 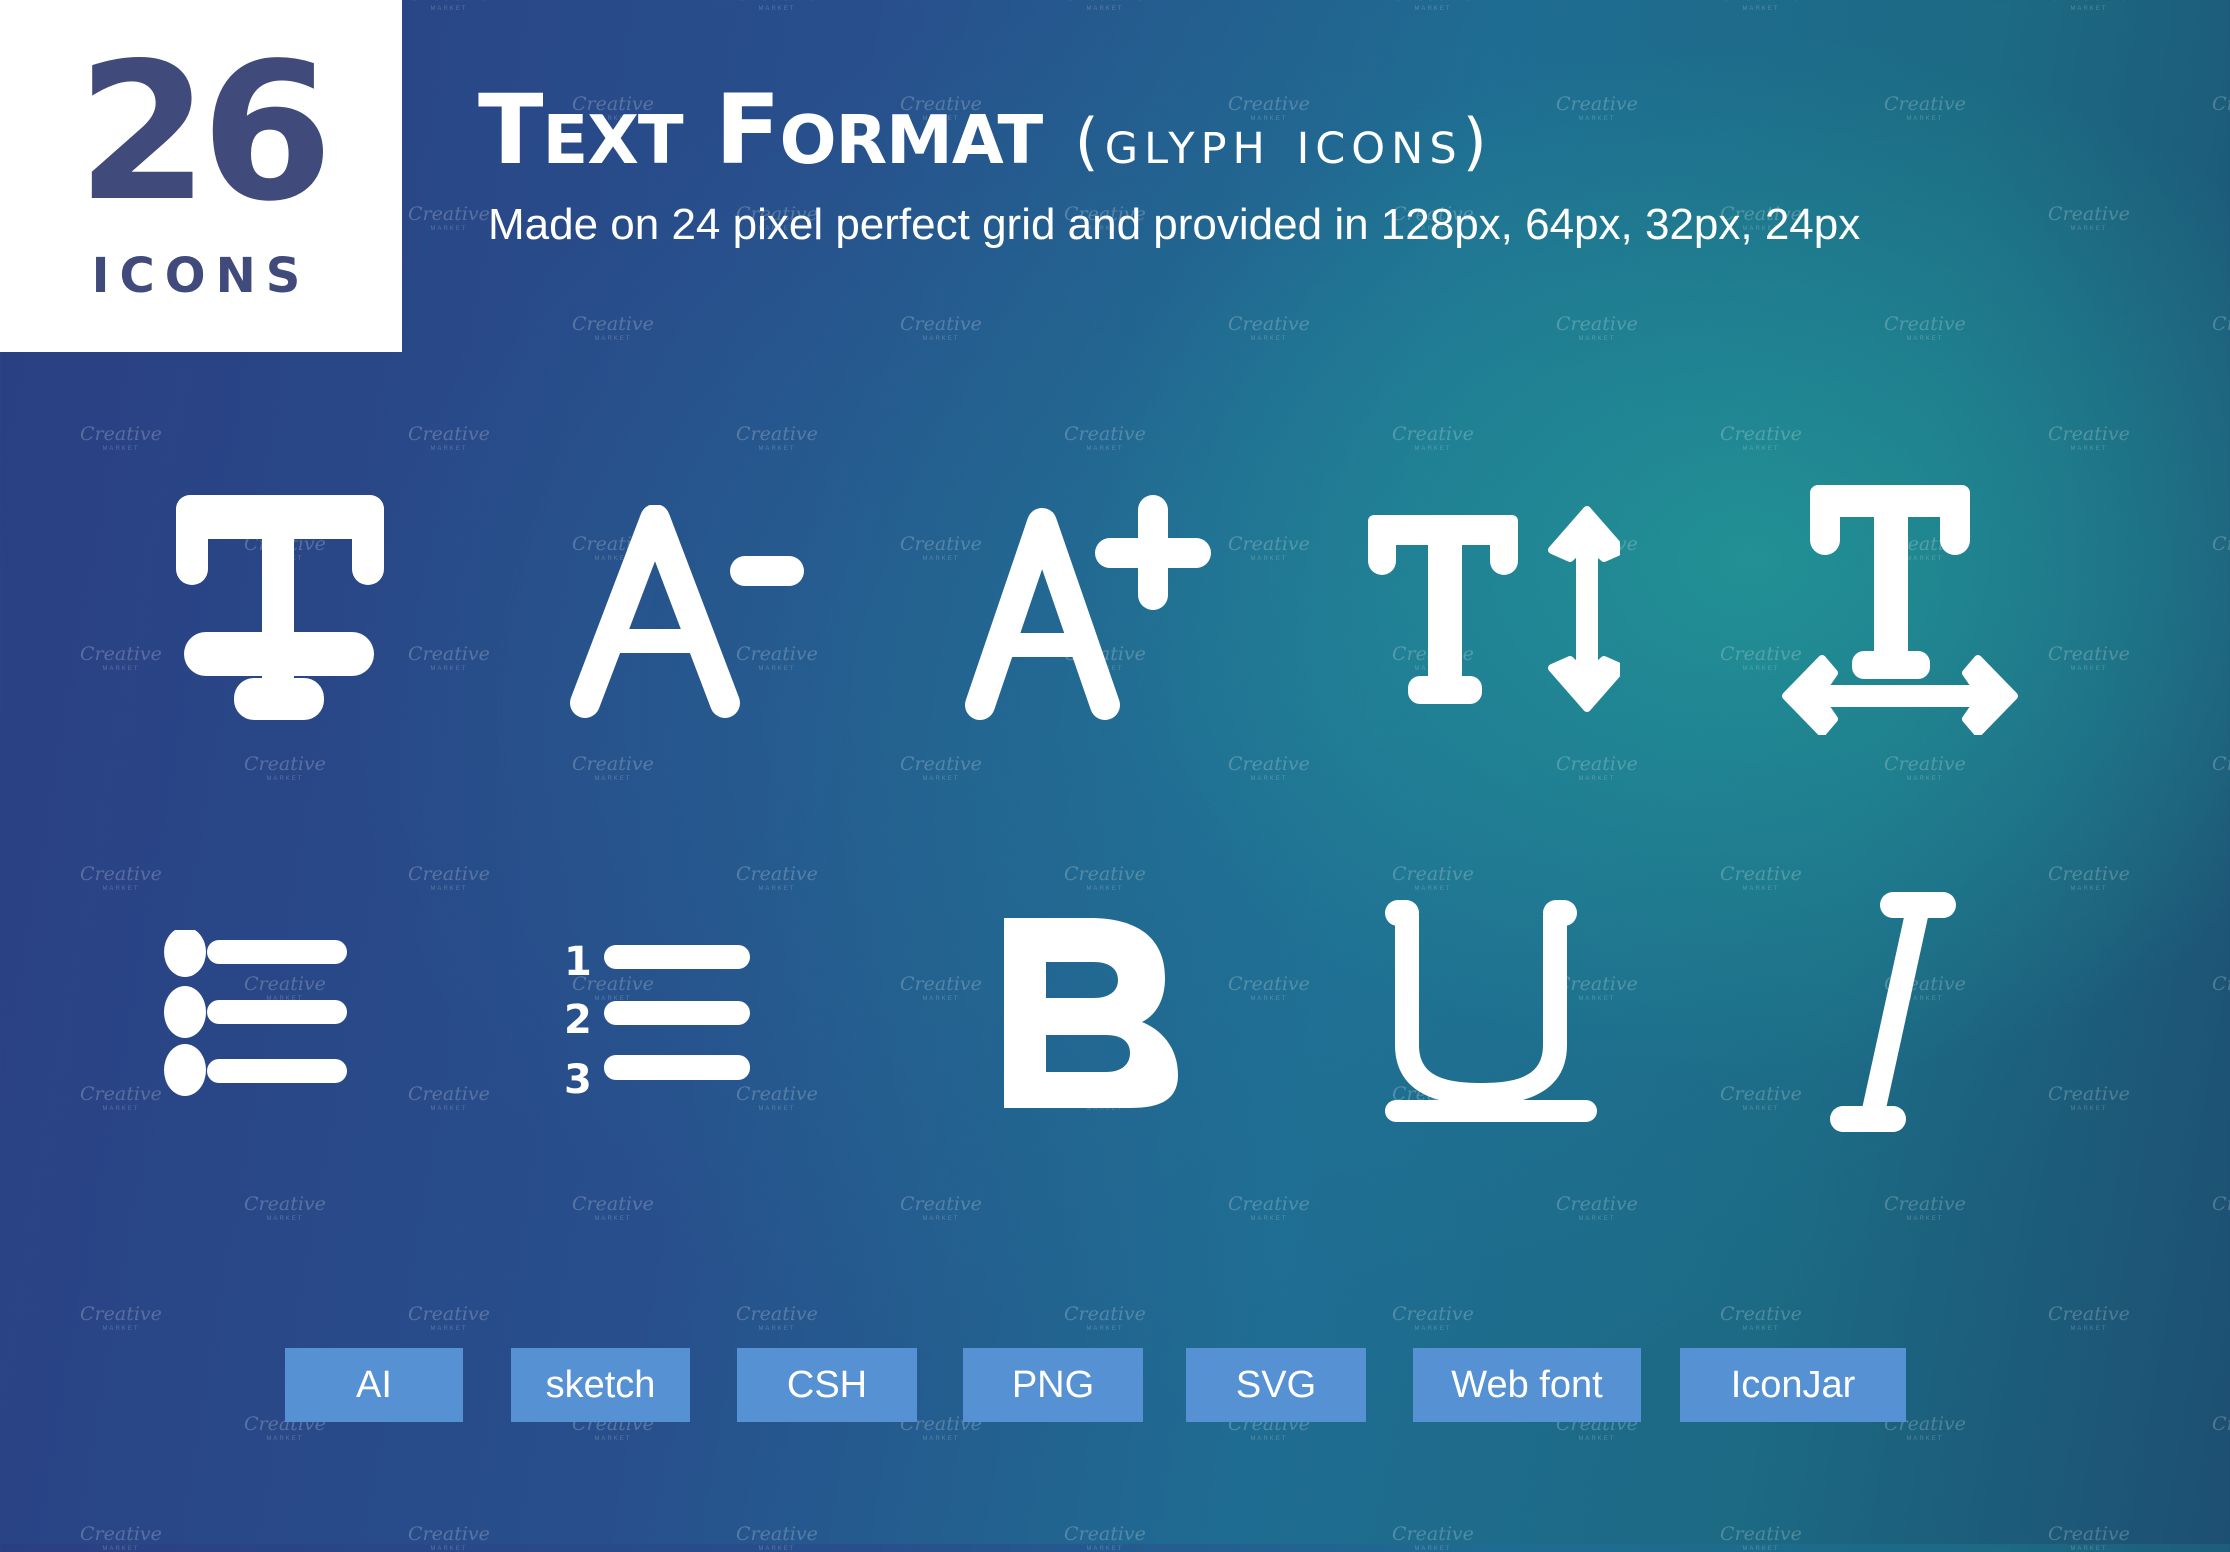 What do you see at coordinates (1495, 1112) in the screenshot?
I see `underline-bar` at bounding box center [1495, 1112].